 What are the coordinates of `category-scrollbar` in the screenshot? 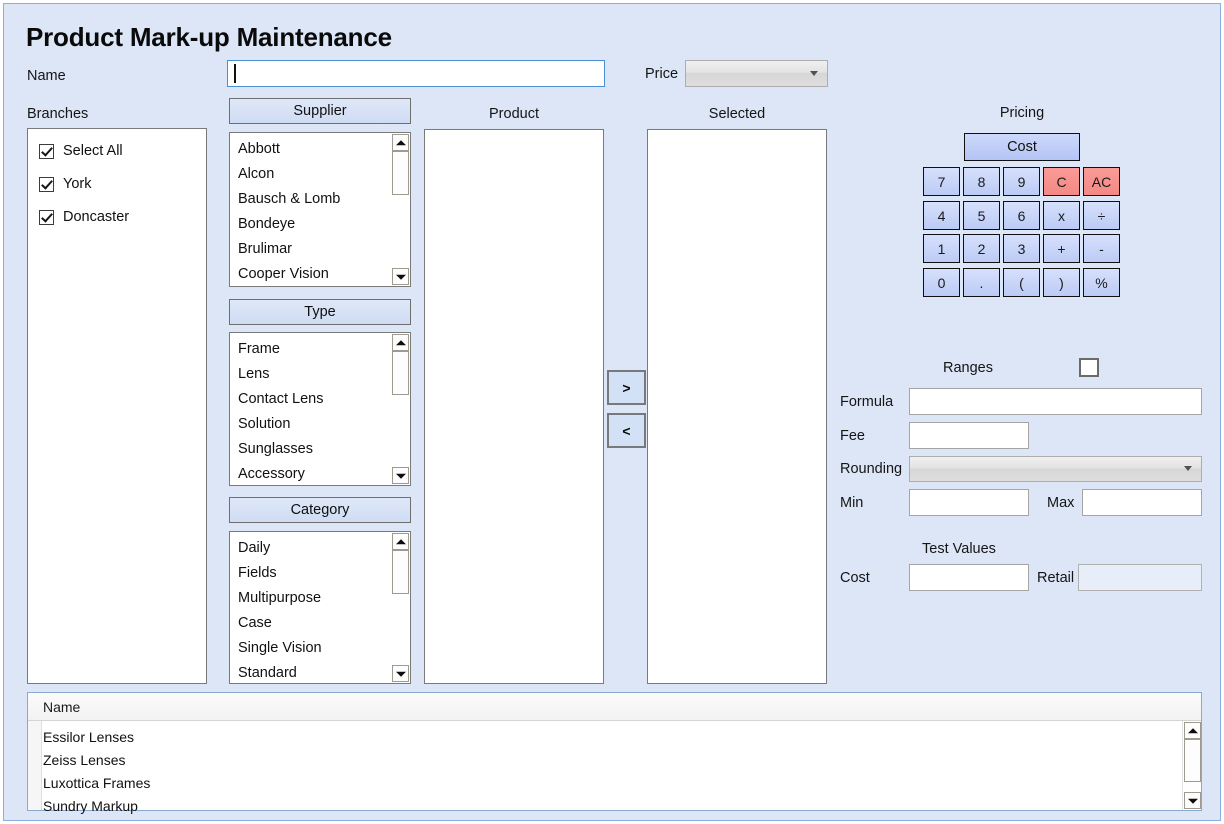 It's located at (400, 607).